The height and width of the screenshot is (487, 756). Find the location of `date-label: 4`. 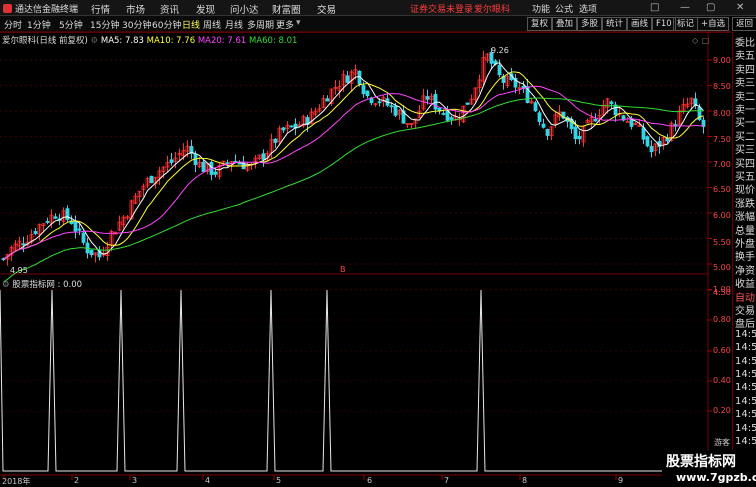

date-label: 4 is located at coordinates (208, 480).